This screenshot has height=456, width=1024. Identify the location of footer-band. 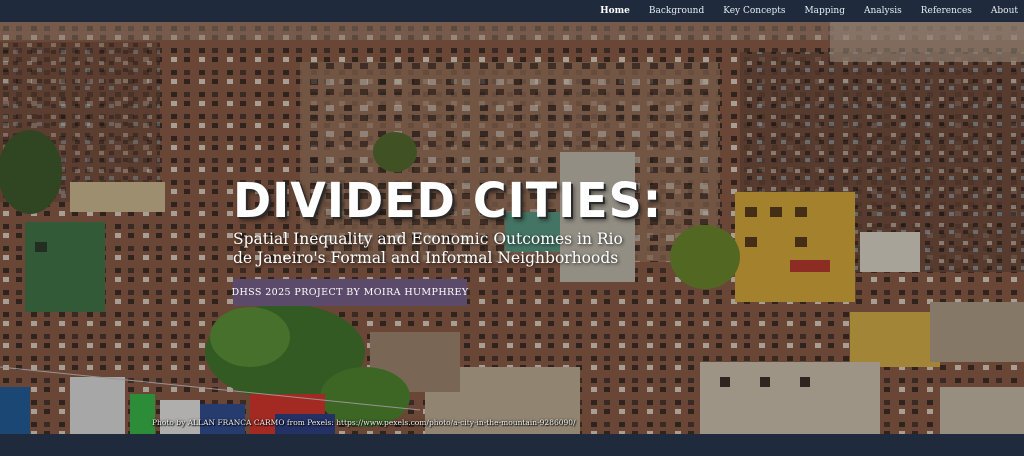
(512, 445).